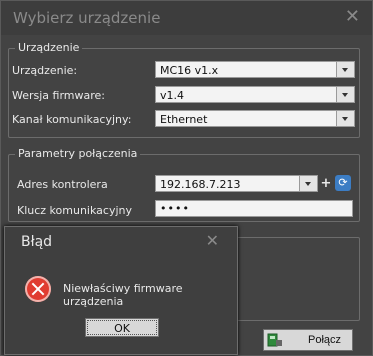  What do you see at coordinates (255, 69) in the screenshot?
I see `device-select: MC16 v1.x` at bounding box center [255, 69].